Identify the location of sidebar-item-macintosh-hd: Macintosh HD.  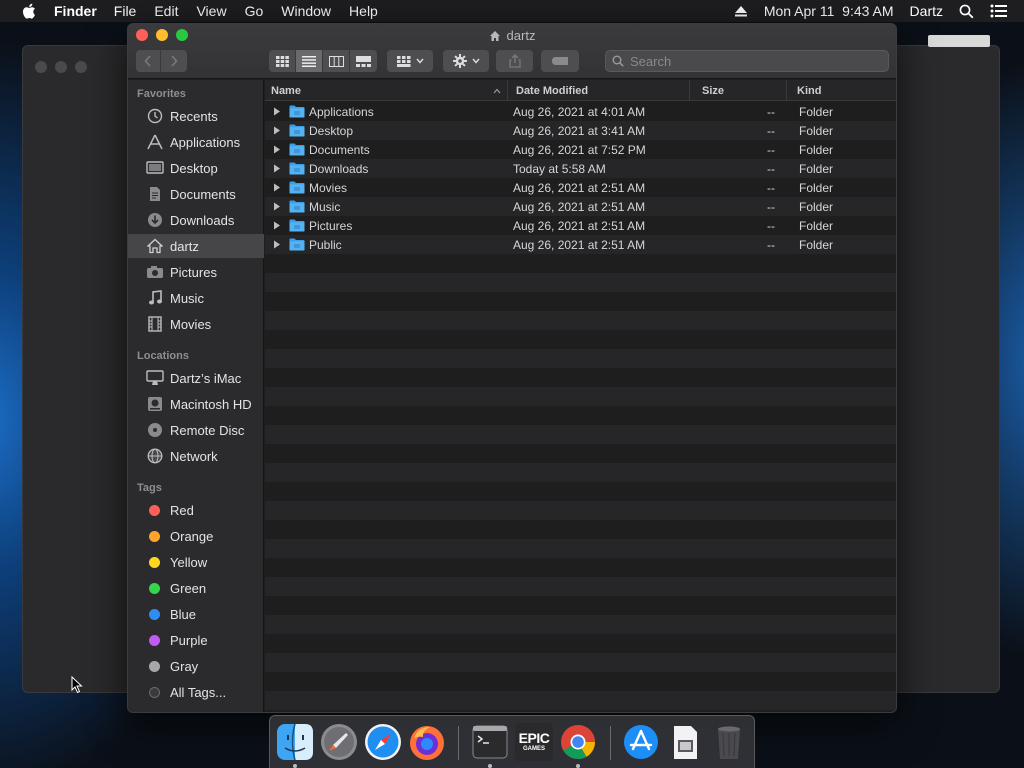
(196, 404).